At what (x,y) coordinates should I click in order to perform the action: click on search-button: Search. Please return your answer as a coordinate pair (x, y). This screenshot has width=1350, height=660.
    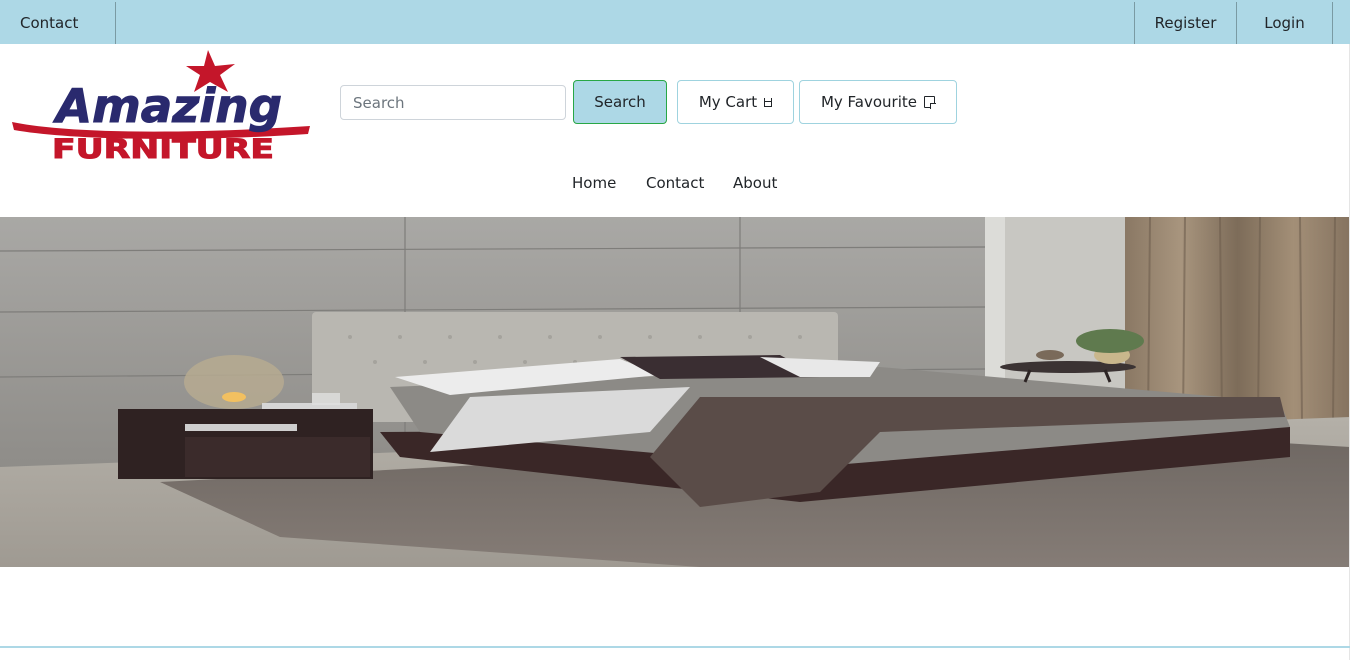
    Looking at the image, I should click on (620, 102).